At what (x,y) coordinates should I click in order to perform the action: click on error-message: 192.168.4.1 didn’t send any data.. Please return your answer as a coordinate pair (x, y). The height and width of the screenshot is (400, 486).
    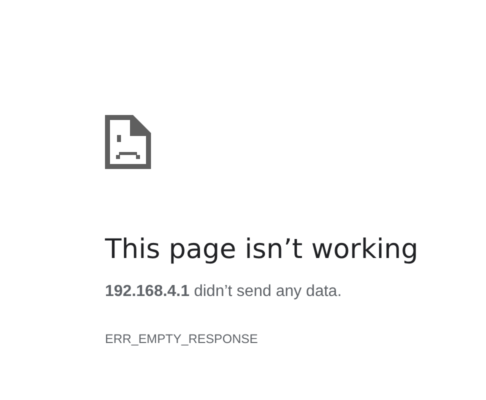
    Looking at the image, I should click on (223, 292).